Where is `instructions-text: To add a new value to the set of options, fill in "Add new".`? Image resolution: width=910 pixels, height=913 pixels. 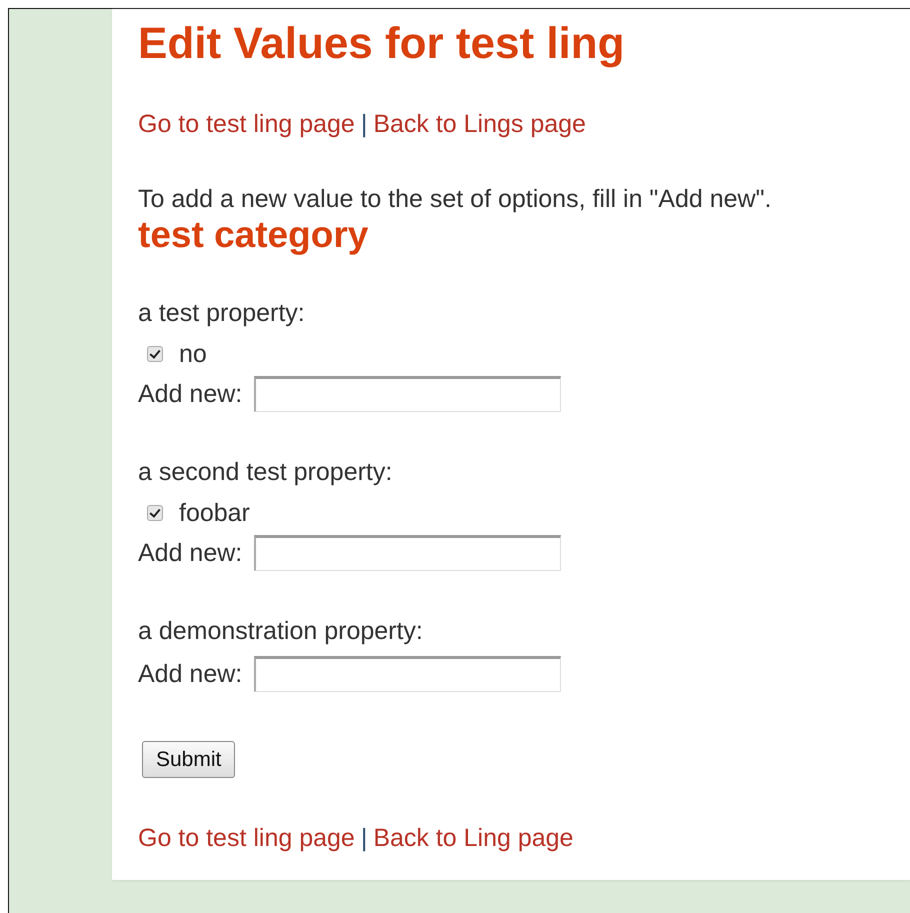
instructions-text: To add a new value to the set of options, fill in "Add new". is located at coordinates (455, 199).